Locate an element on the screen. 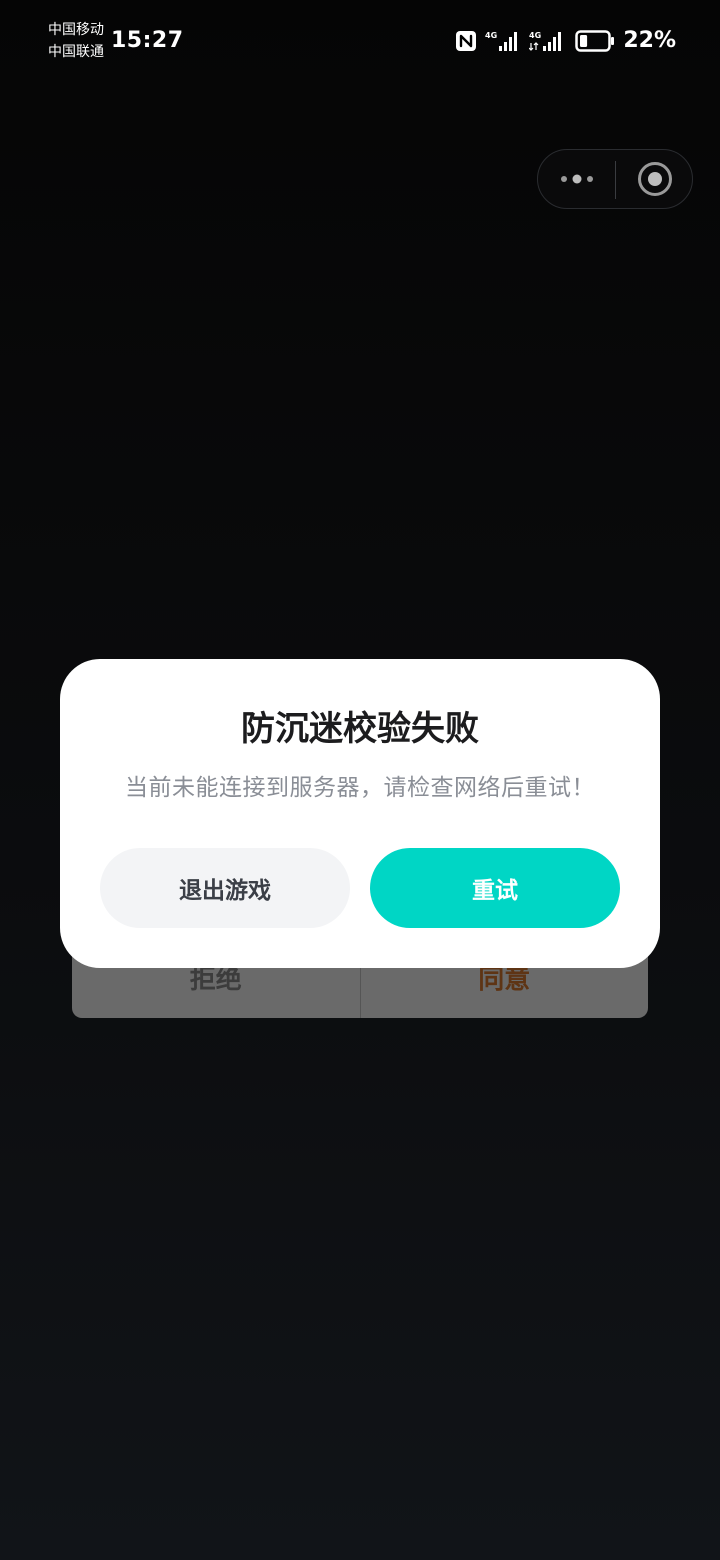 This screenshot has height=1560, width=720. nfc-icon is located at coordinates (466, 41).